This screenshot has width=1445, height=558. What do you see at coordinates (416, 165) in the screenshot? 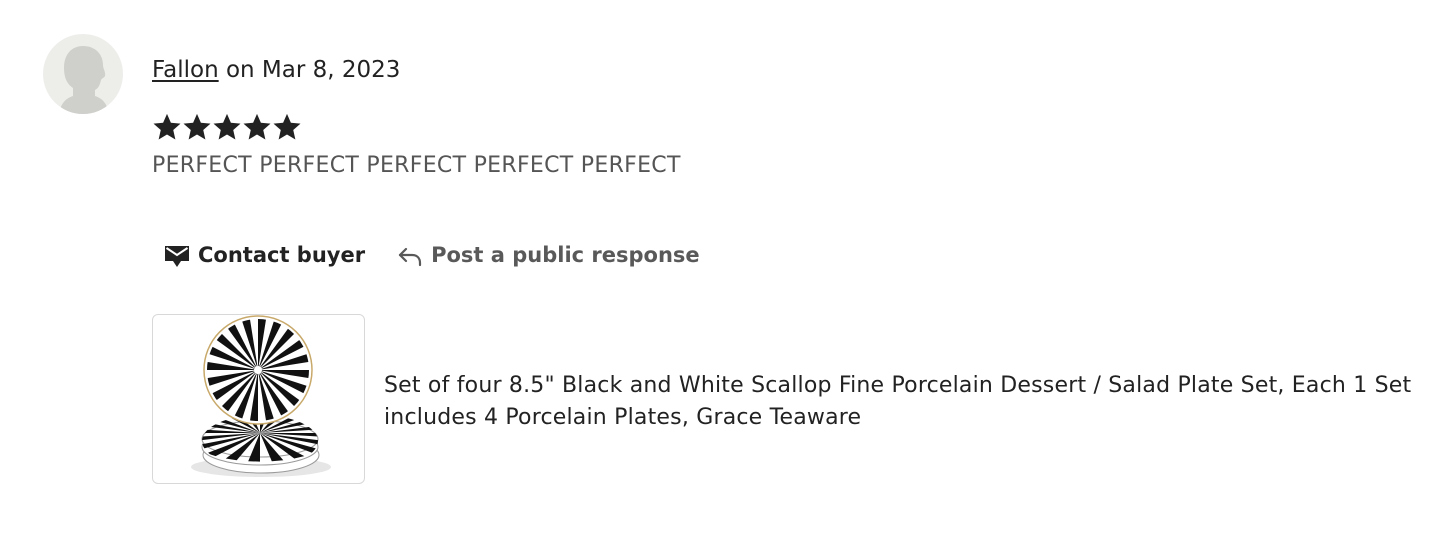
I see `review-text: PERFECT PERFECT PERFECT PERFECT PERFECT` at bounding box center [416, 165].